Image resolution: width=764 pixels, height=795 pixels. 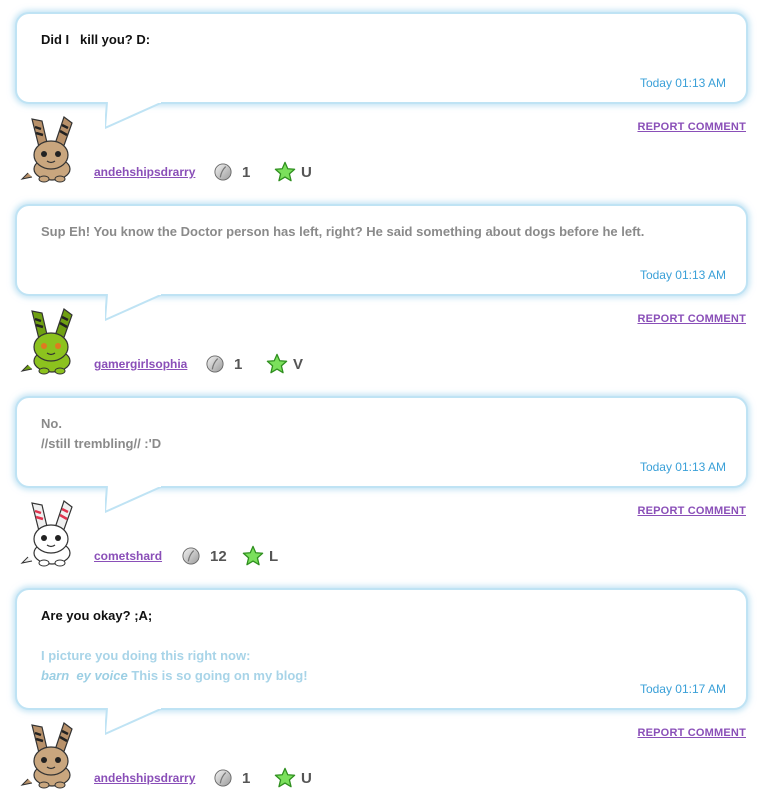 I want to click on comment-text: No. //still trembling// :'D, so click(x=383, y=434).